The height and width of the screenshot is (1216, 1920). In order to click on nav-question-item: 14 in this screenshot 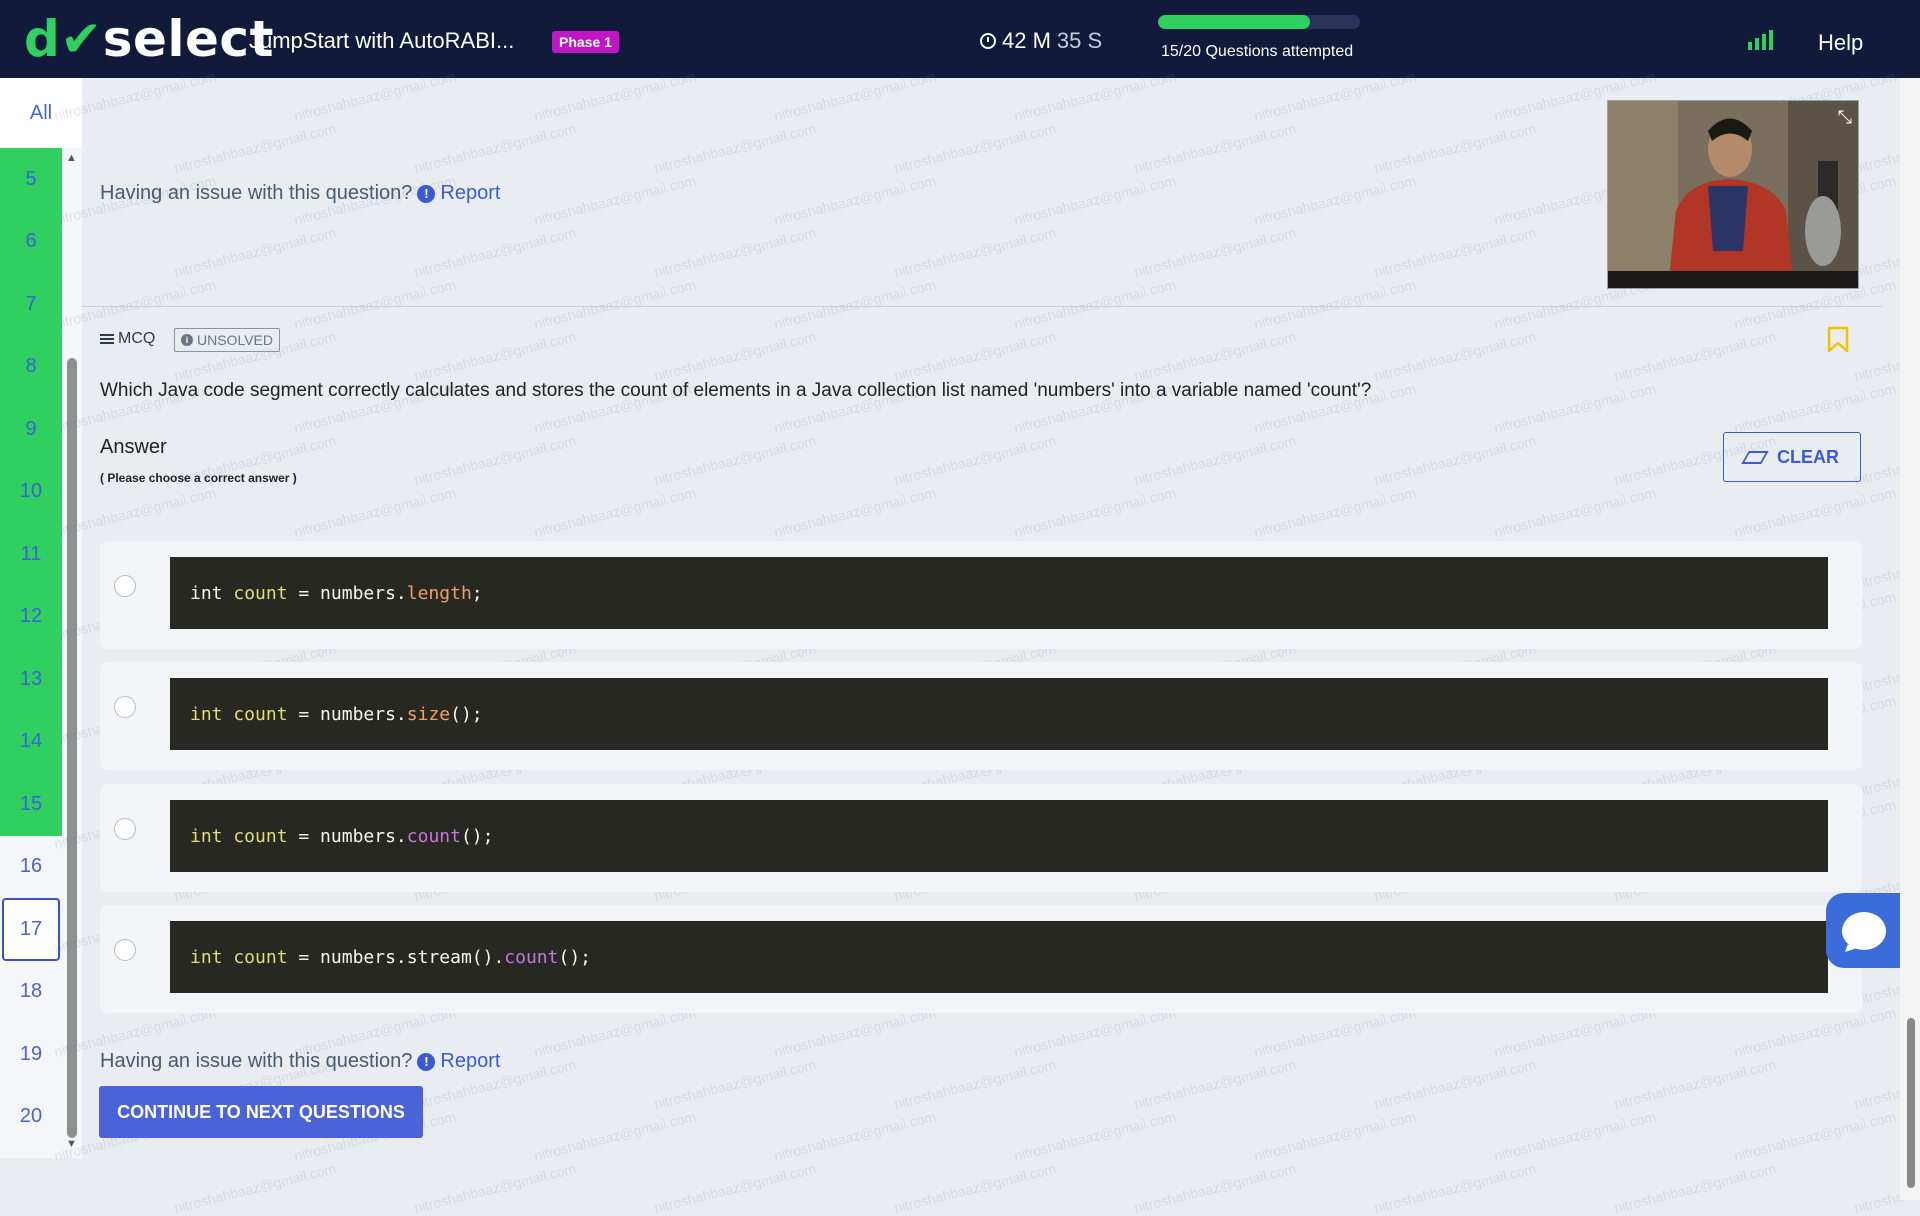, I will do `click(31, 741)`.